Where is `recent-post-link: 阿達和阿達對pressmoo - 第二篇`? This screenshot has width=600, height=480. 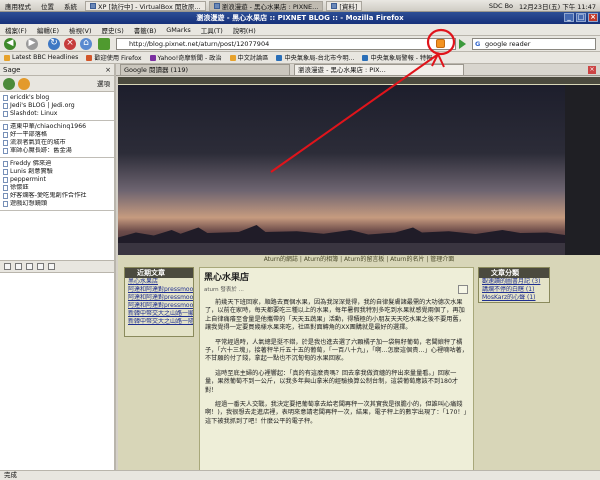
recent-post-link: 阿達和阿達對pressmoo - 第二篇 is located at coordinates (159, 298).